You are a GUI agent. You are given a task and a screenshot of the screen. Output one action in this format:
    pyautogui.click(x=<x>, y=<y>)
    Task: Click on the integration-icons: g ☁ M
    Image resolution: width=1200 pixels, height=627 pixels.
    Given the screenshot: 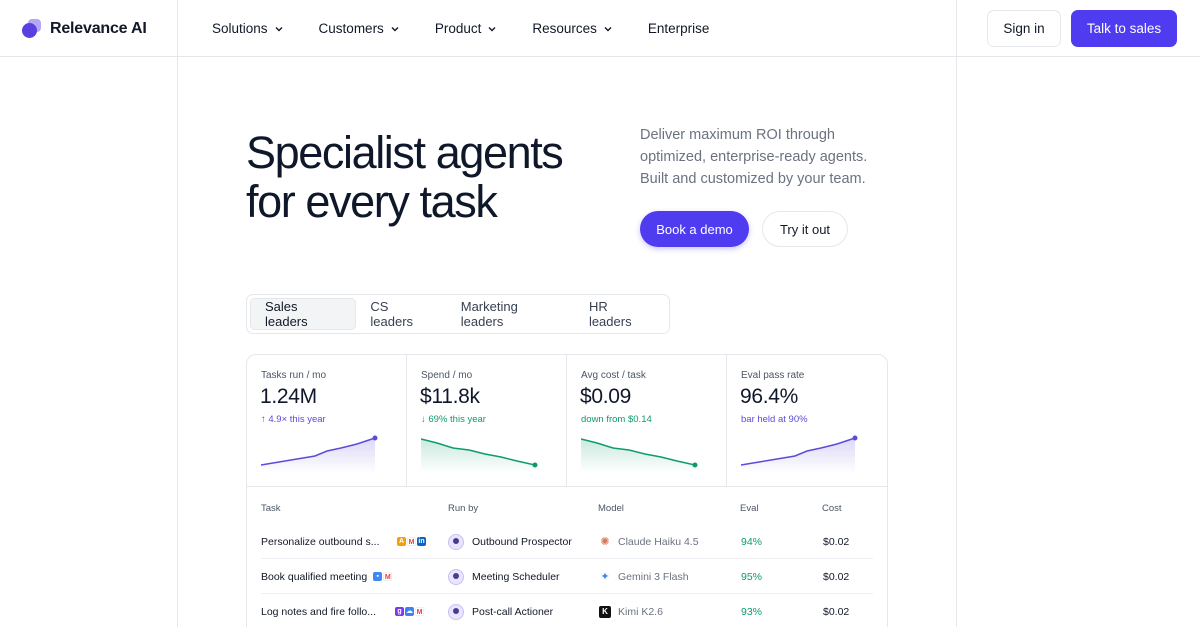 What is the action you would take?
    pyautogui.click(x=409, y=611)
    